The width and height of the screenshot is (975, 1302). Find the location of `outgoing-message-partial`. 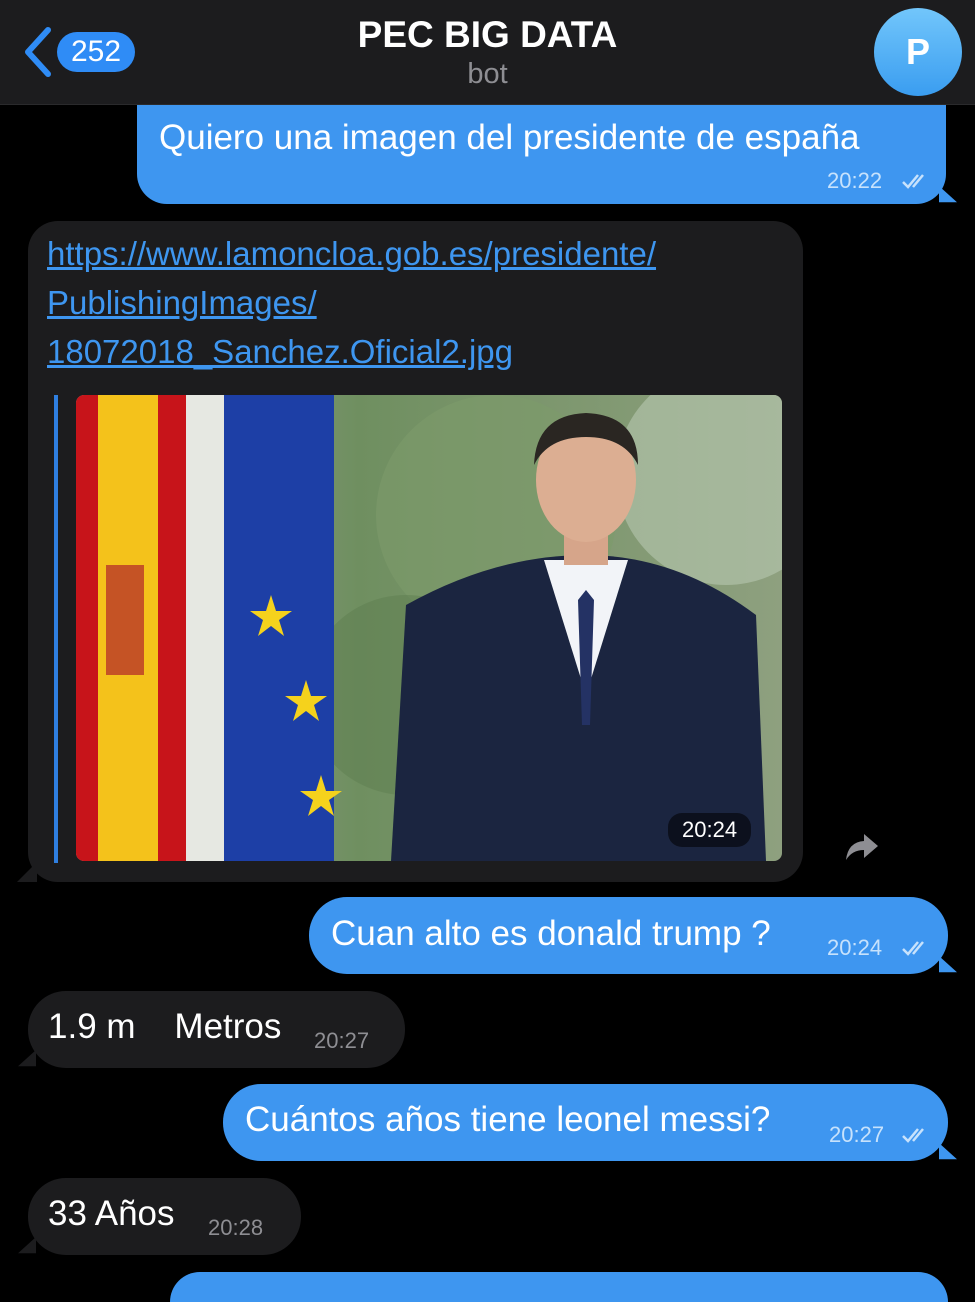

outgoing-message-partial is located at coordinates (559, 1287).